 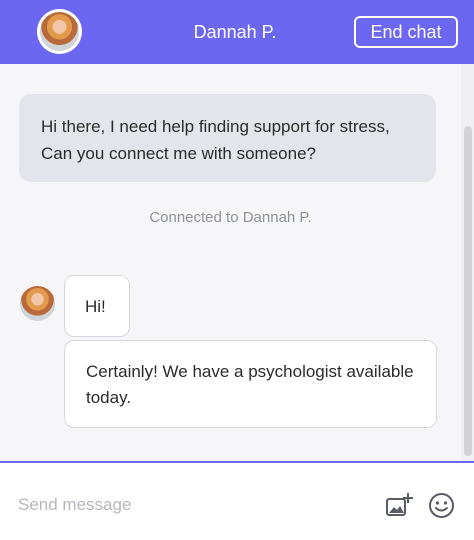 I want to click on add-image-icon-glyph, so click(x=399, y=504).